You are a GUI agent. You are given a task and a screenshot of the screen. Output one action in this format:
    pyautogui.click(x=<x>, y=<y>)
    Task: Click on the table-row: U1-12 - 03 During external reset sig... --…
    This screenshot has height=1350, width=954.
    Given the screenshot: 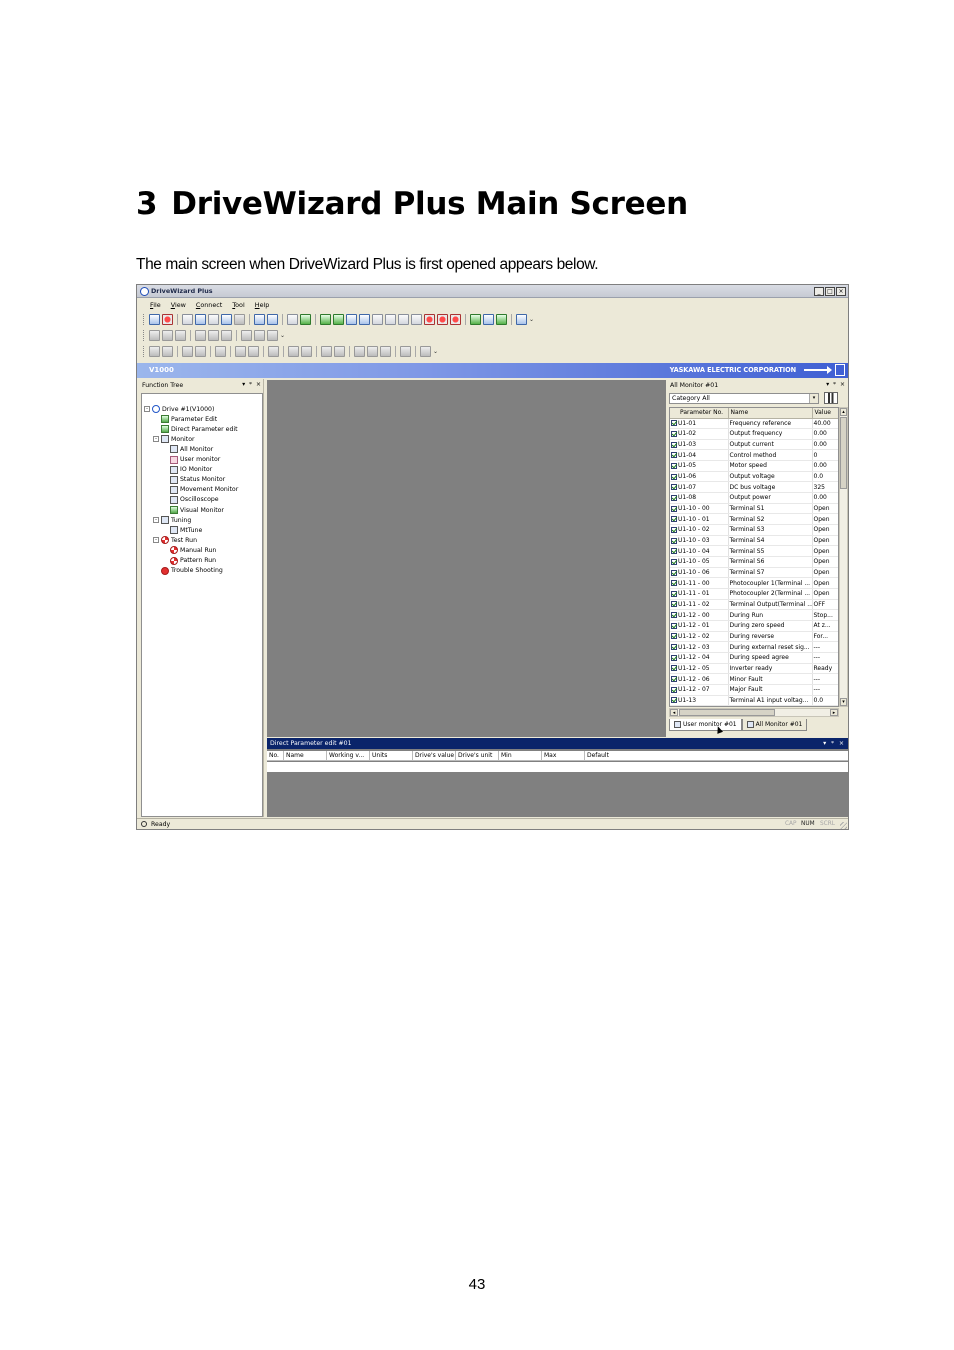 What is the action you would take?
    pyautogui.click(x=754, y=647)
    